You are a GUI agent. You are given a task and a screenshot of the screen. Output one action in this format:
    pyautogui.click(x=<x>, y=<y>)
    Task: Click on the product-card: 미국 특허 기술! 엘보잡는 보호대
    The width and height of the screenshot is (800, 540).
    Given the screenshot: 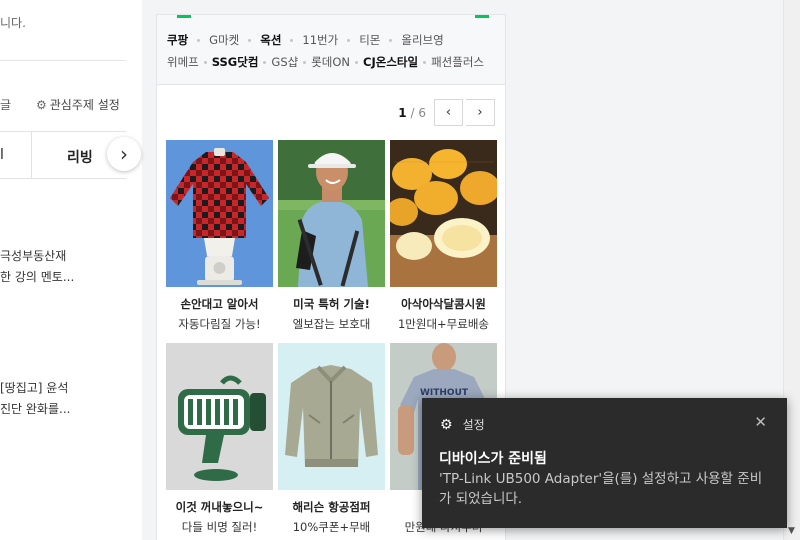 What is the action you would take?
    pyautogui.click(x=331, y=236)
    